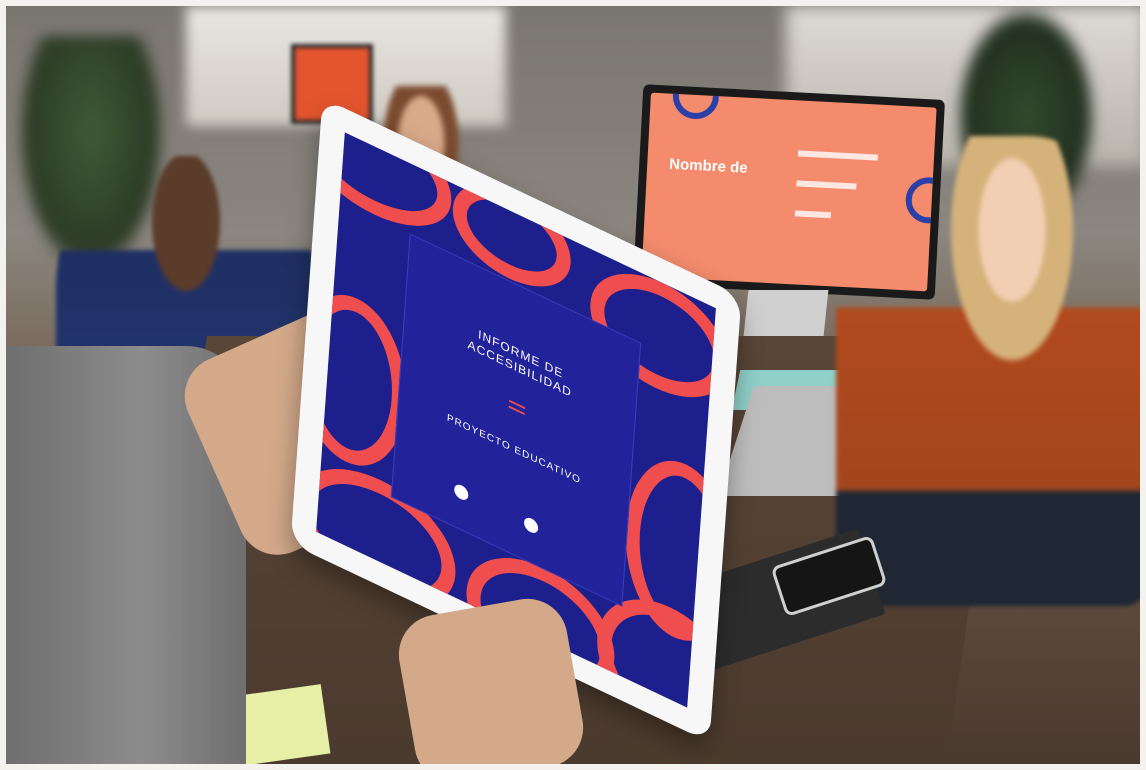 Image resolution: width=1146 pixels, height=770 pixels. I want to click on sticky-note, so click(281, 724).